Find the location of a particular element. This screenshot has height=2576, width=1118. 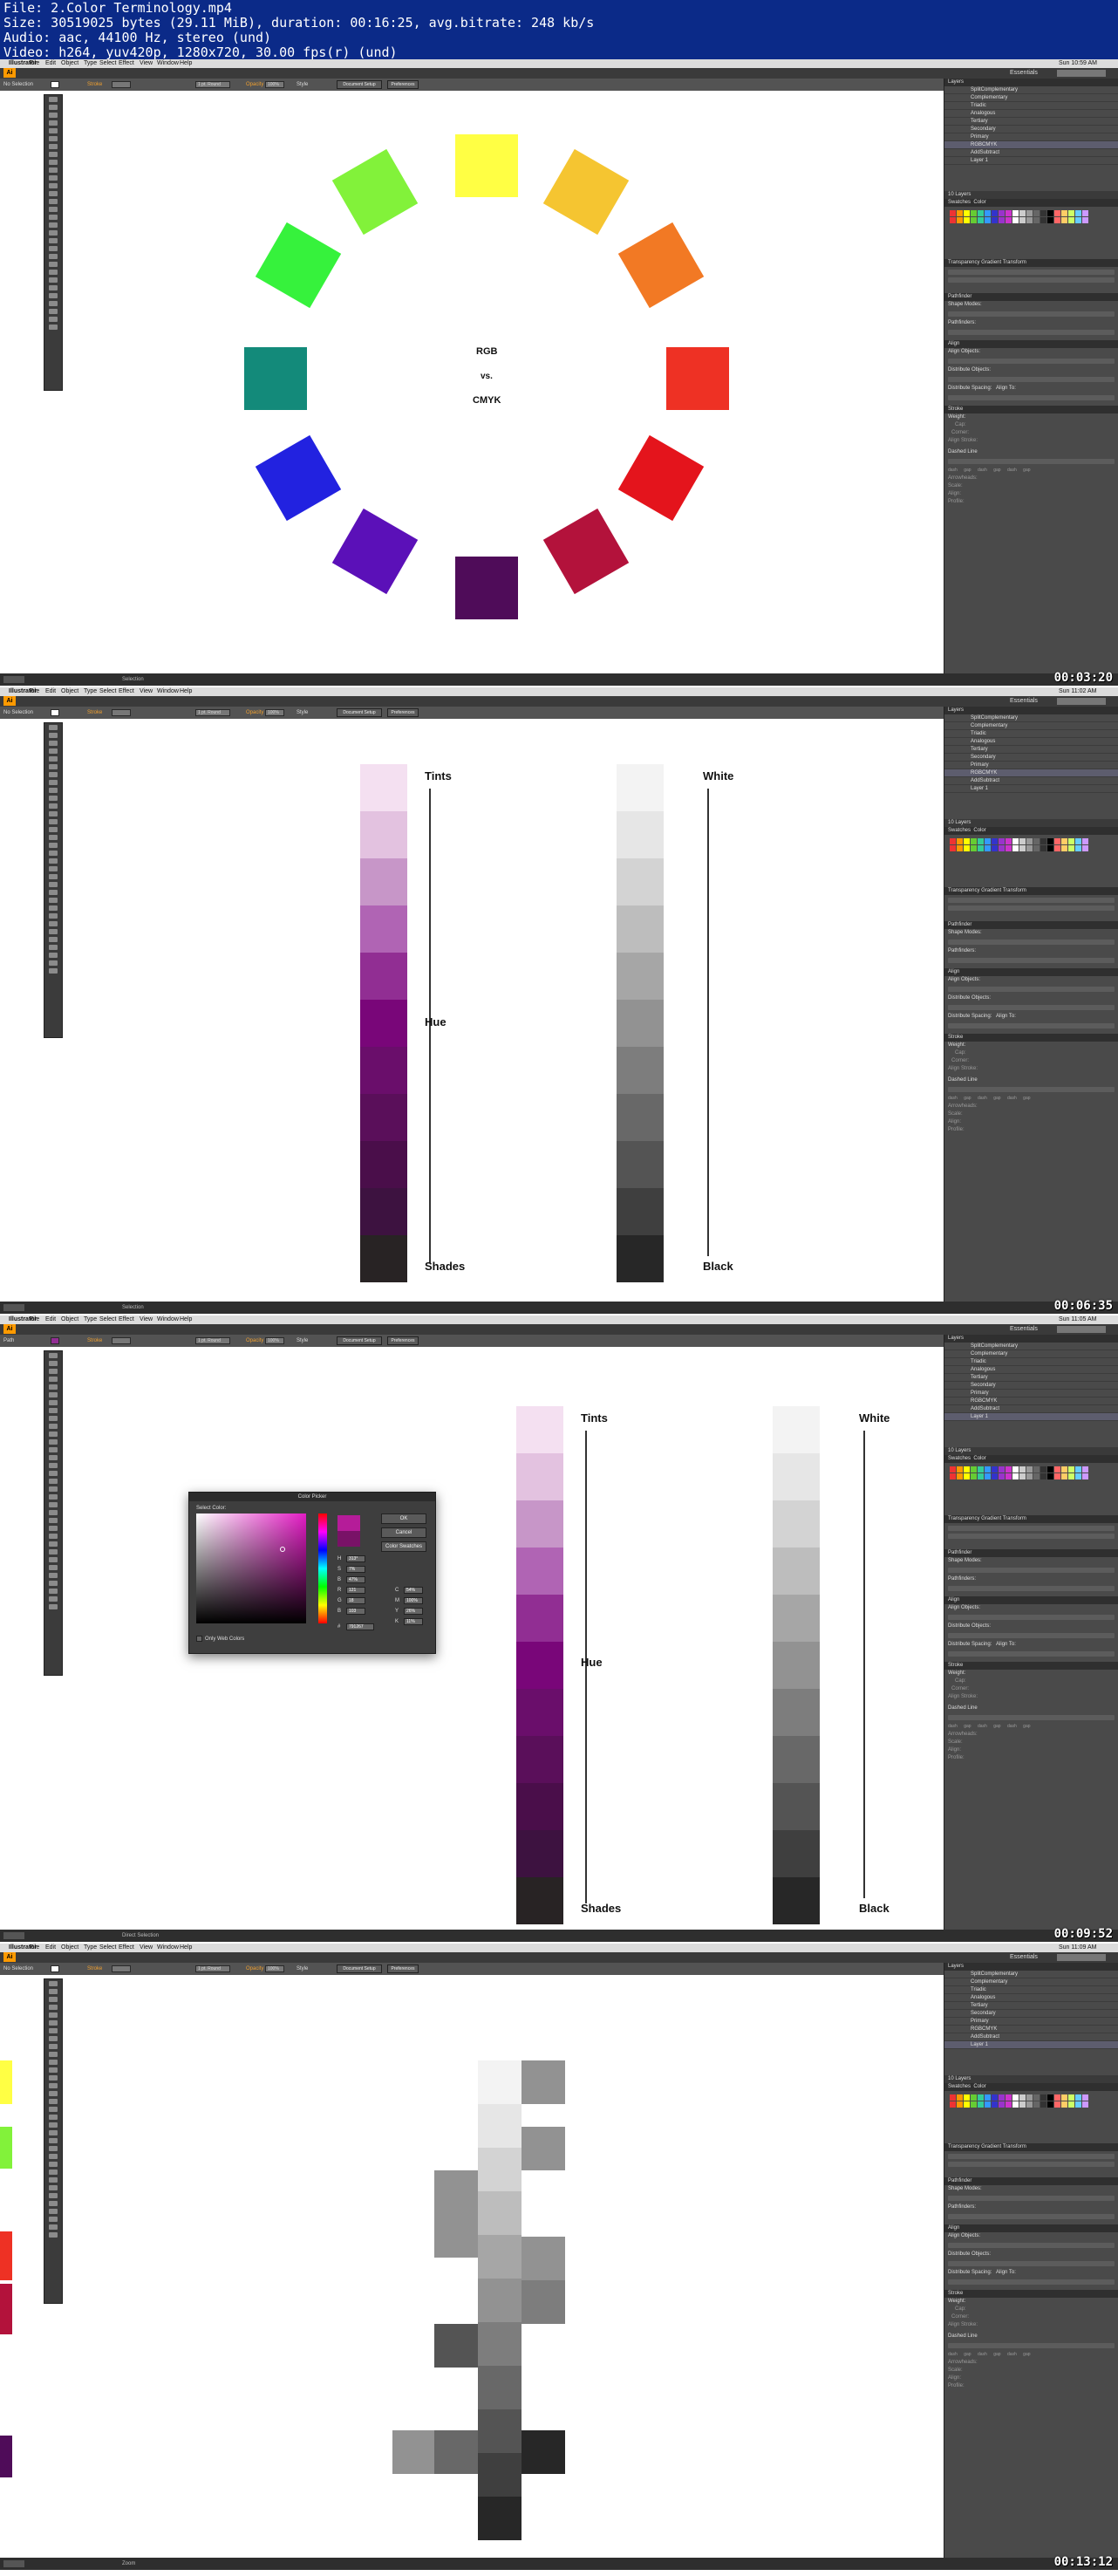

transparency-tab: Transparency is located at coordinates (963, 1518).